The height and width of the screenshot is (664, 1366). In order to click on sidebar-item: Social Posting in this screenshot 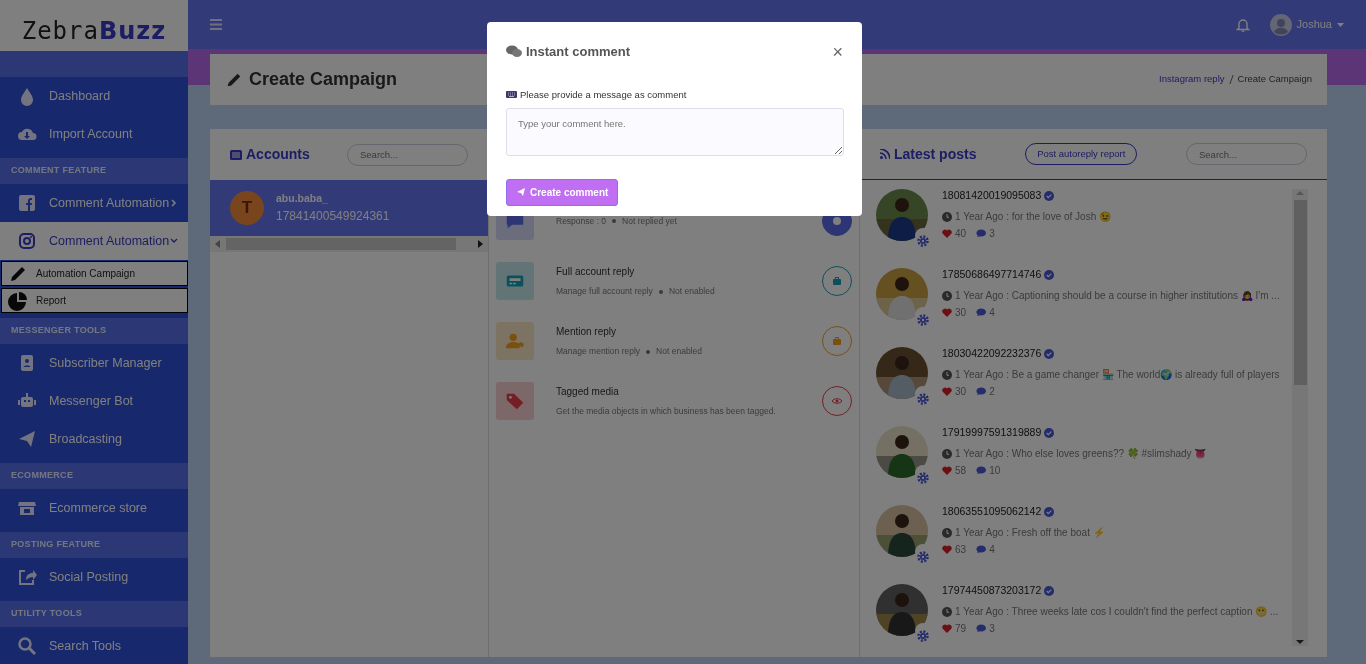, I will do `click(94, 577)`.